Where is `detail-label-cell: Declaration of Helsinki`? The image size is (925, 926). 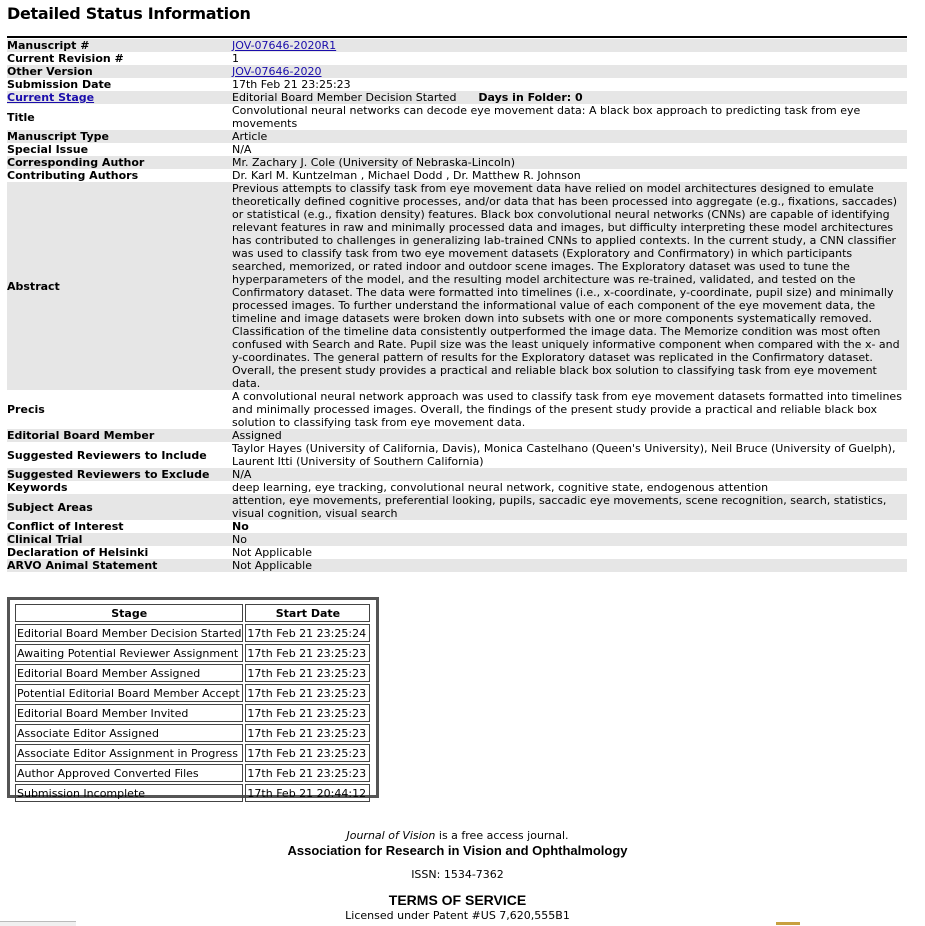 detail-label-cell: Declaration of Helsinki is located at coordinates (119, 552).